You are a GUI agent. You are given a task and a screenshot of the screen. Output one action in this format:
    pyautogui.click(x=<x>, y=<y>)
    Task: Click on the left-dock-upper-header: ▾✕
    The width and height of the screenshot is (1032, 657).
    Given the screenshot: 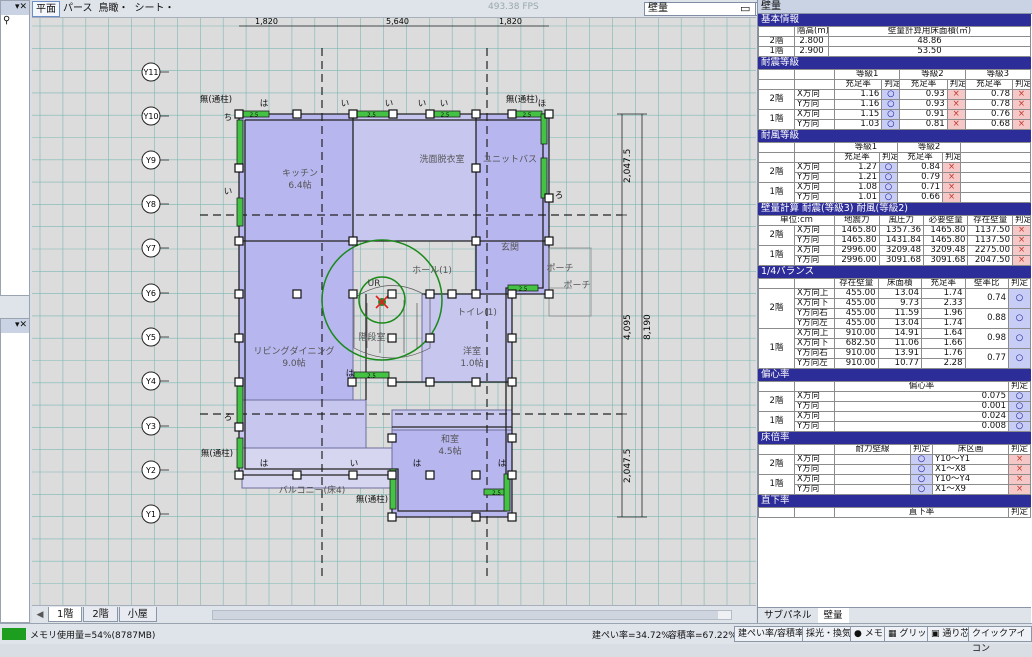 What is the action you would take?
    pyautogui.click(x=15, y=8)
    